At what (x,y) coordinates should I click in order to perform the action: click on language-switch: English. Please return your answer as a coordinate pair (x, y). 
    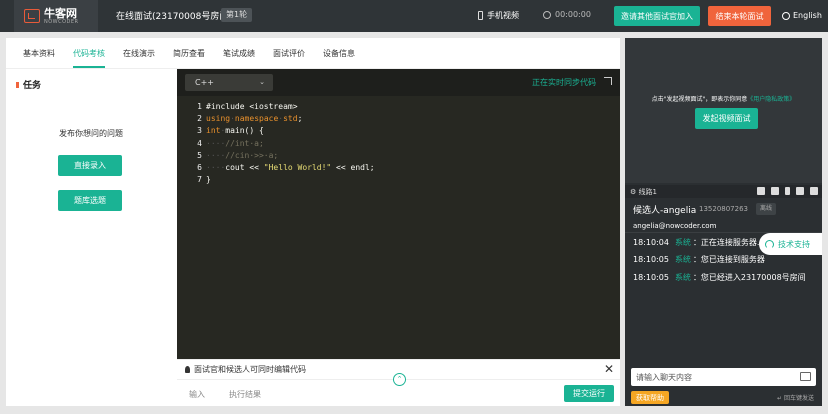
    Looking at the image, I should click on (802, 15).